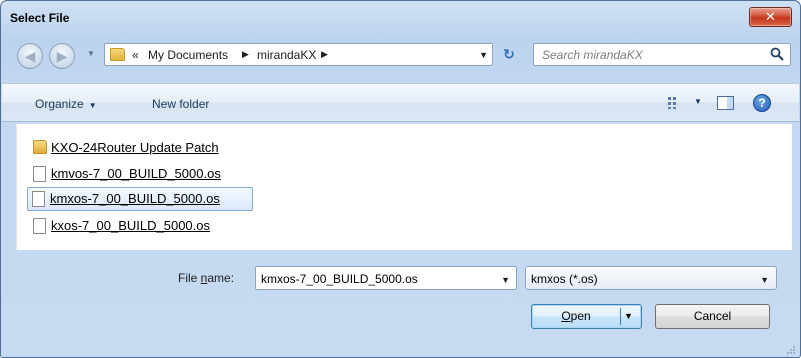 Image resolution: width=801 pixels, height=358 pixels. I want to click on recent-locations-dropdown: ▼, so click(91, 53).